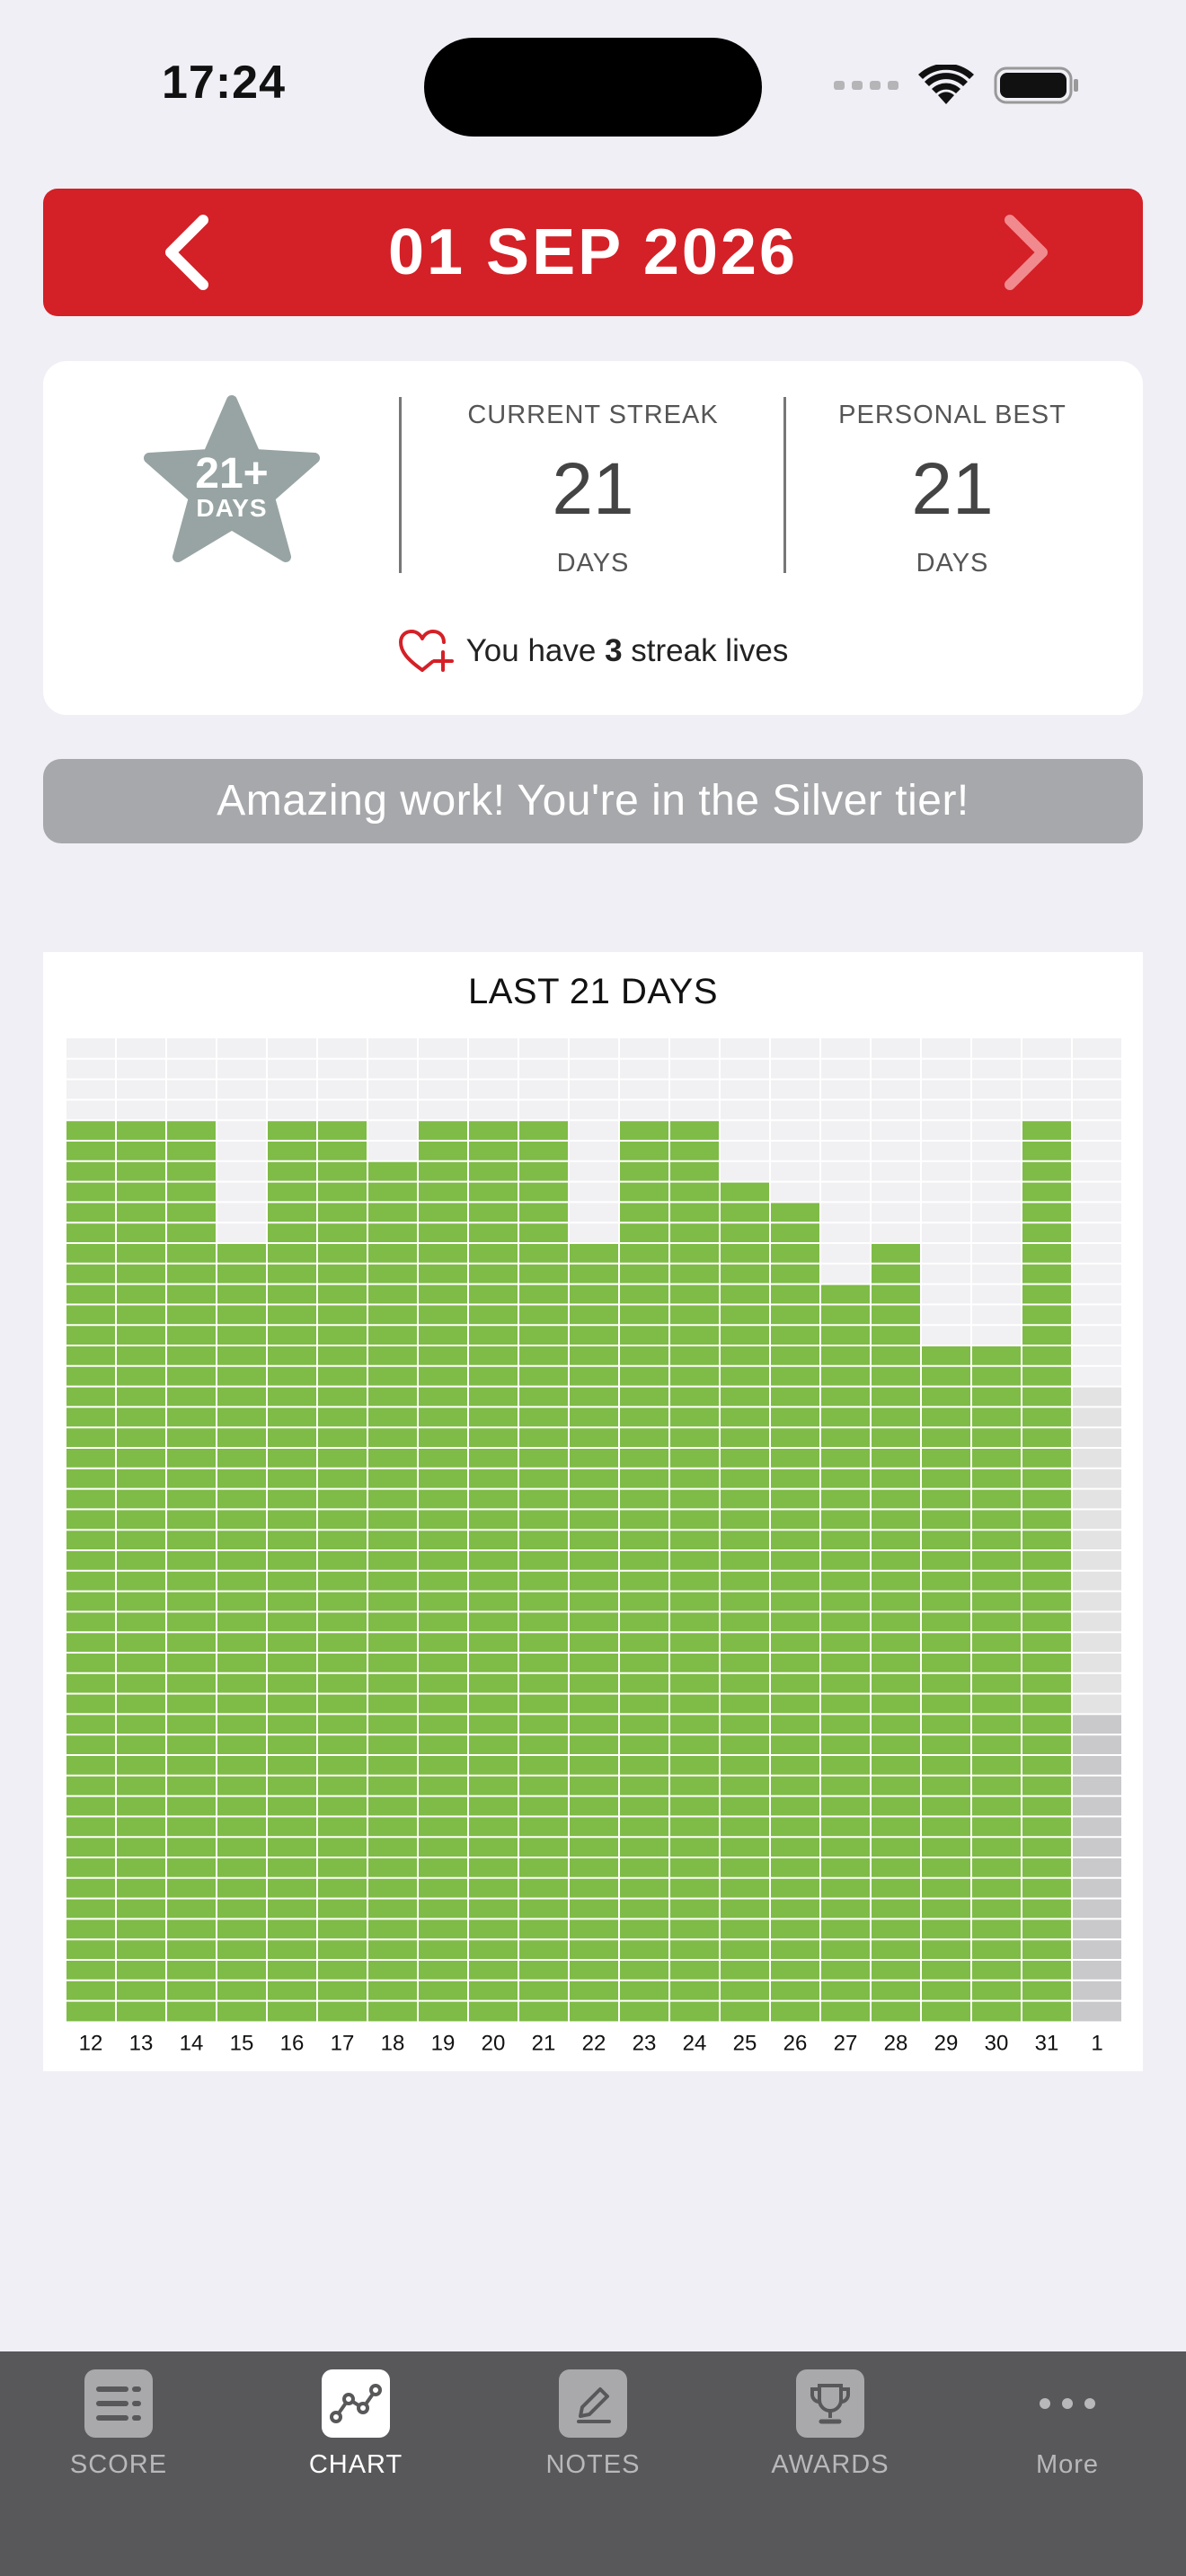 The image size is (1186, 2576). What do you see at coordinates (946, 84) in the screenshot?
I see `wifi-icon` at bounding box center [946, 84].